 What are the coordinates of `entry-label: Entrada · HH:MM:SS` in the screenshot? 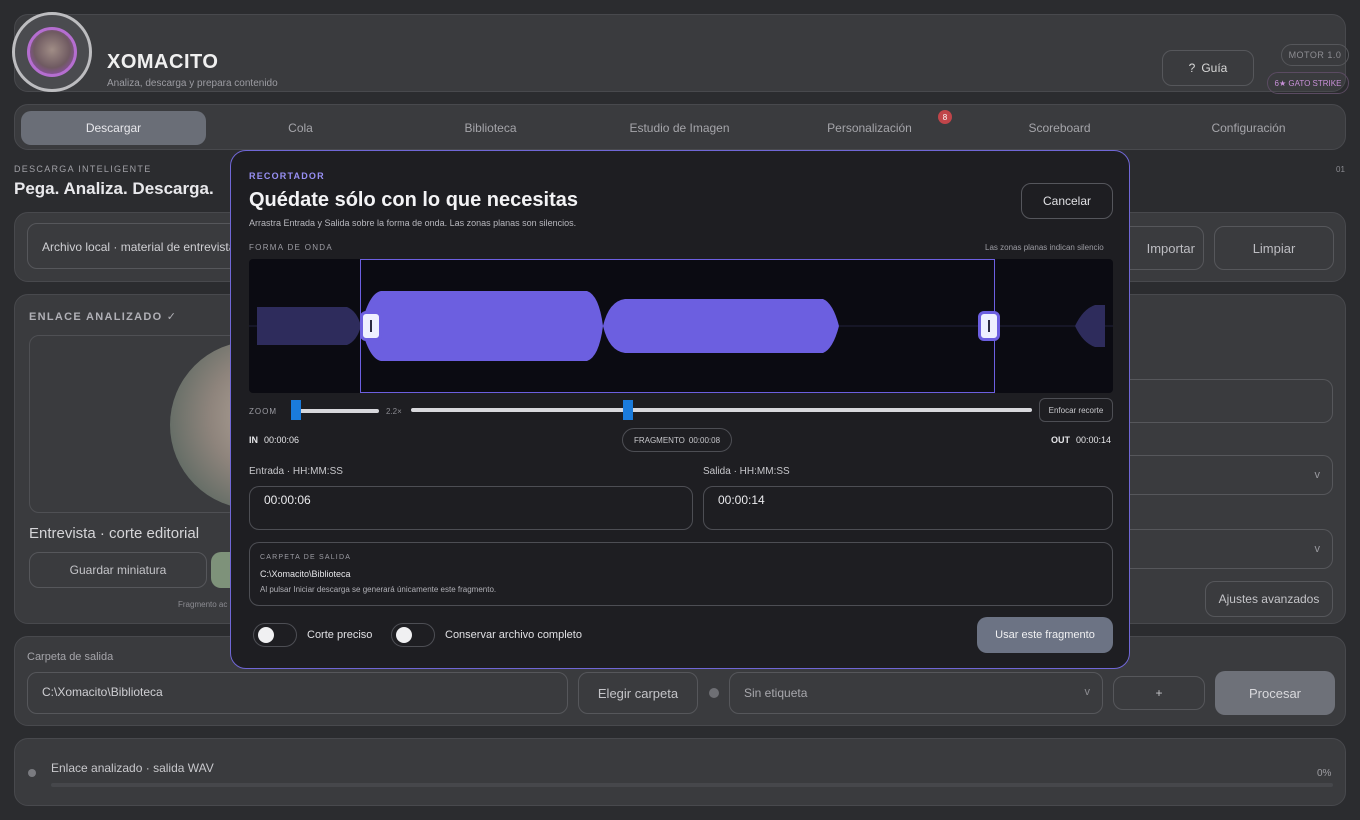 It's located at (296, 471).